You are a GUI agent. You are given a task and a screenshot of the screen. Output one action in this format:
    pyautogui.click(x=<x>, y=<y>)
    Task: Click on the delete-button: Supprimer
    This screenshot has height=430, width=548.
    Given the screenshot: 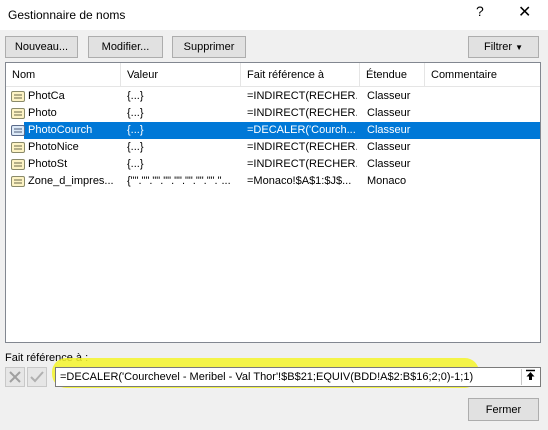 What is the action you would take?
    pyautogui.click(x=209, y=47)
    